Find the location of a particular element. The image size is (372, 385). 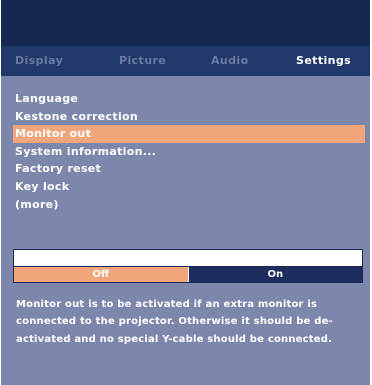

header-band is located at coordinates (185, 23).